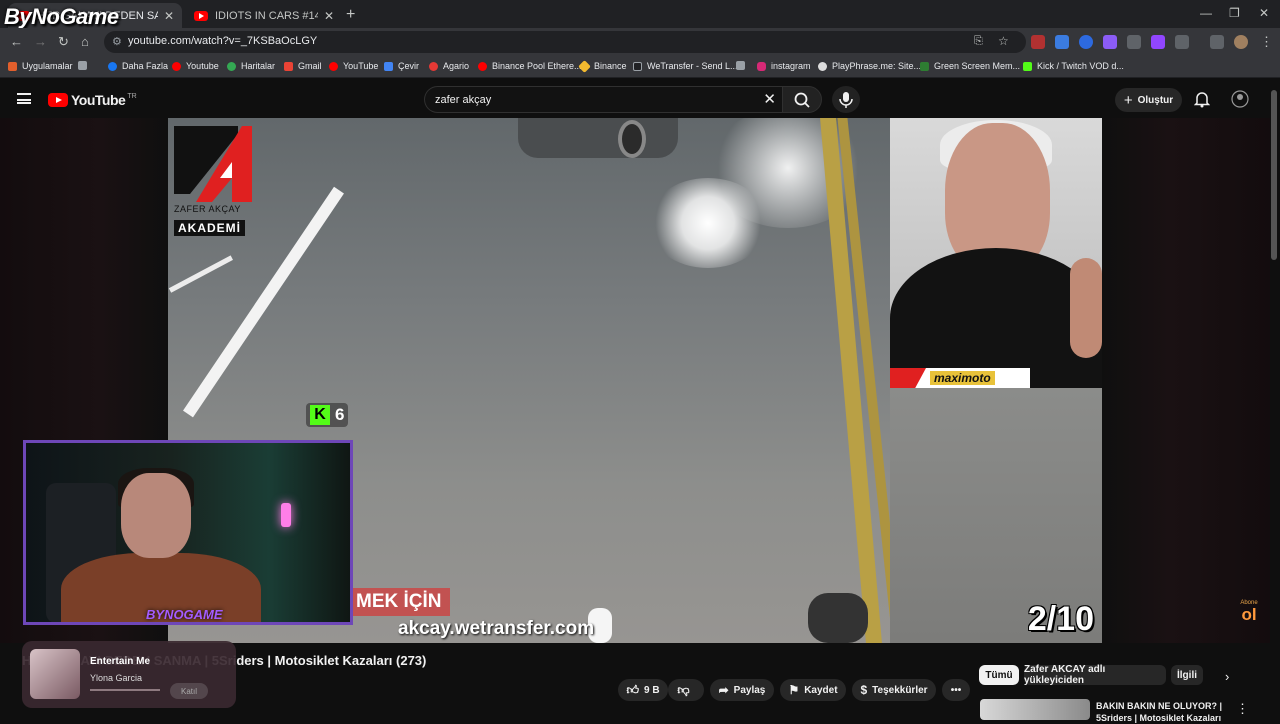  Describe the element at coordinates (40, 41) in the screenshot. I see `forward-icon: →` at that location.